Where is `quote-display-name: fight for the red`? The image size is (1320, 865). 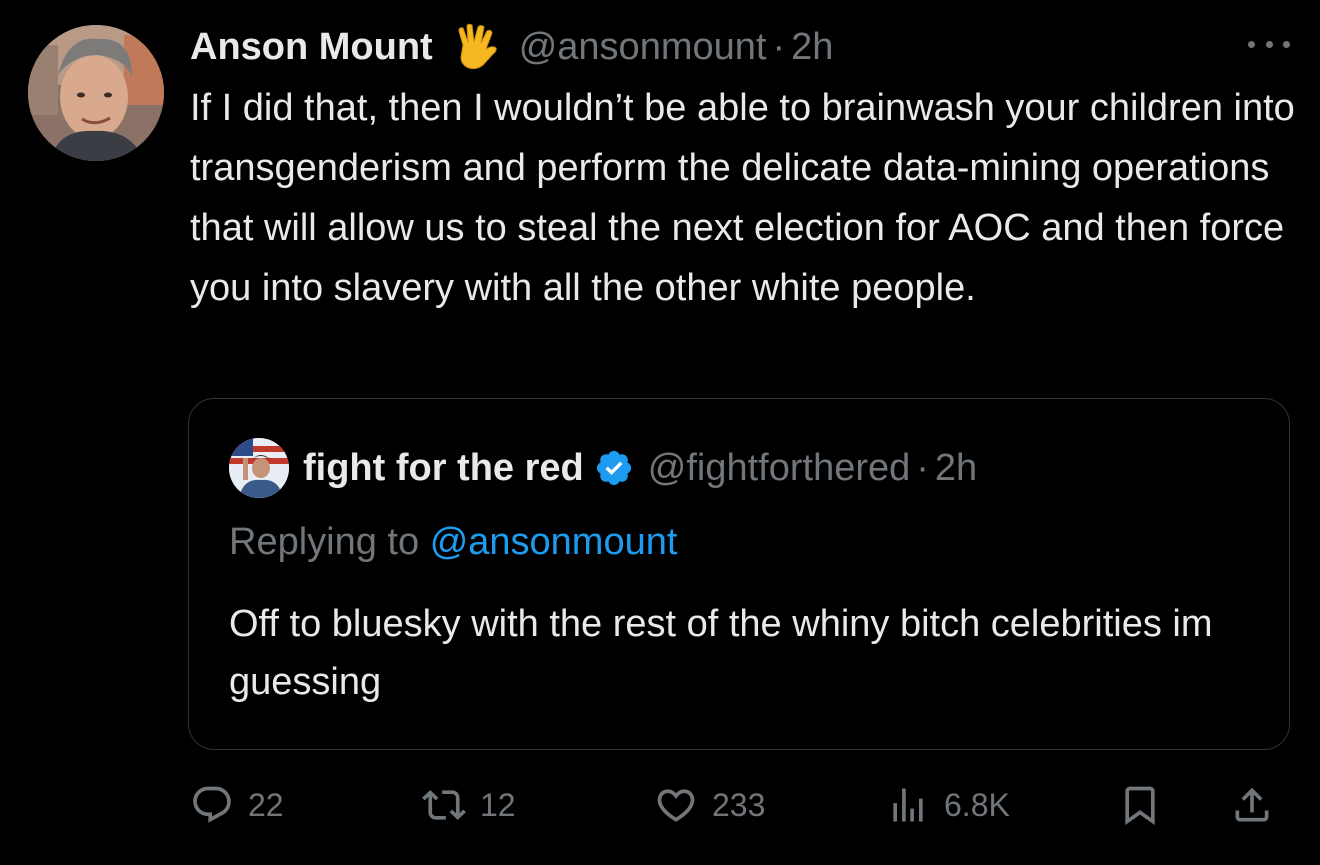
quote-display-name: fight for the red is located at coordinates (443, 468).